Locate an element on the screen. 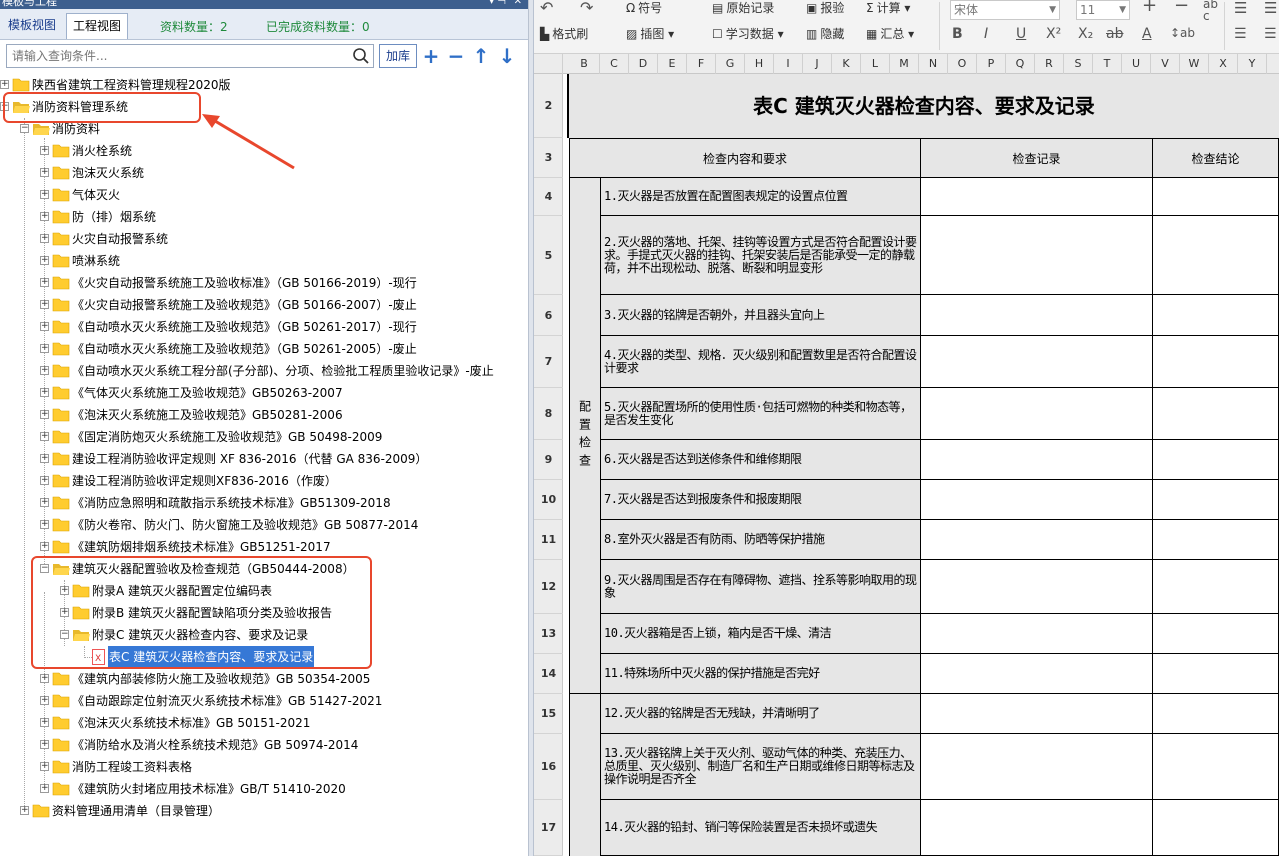 The height and width of the screenshot is (856, 1279). search-input is located at coordinates (172, 56).